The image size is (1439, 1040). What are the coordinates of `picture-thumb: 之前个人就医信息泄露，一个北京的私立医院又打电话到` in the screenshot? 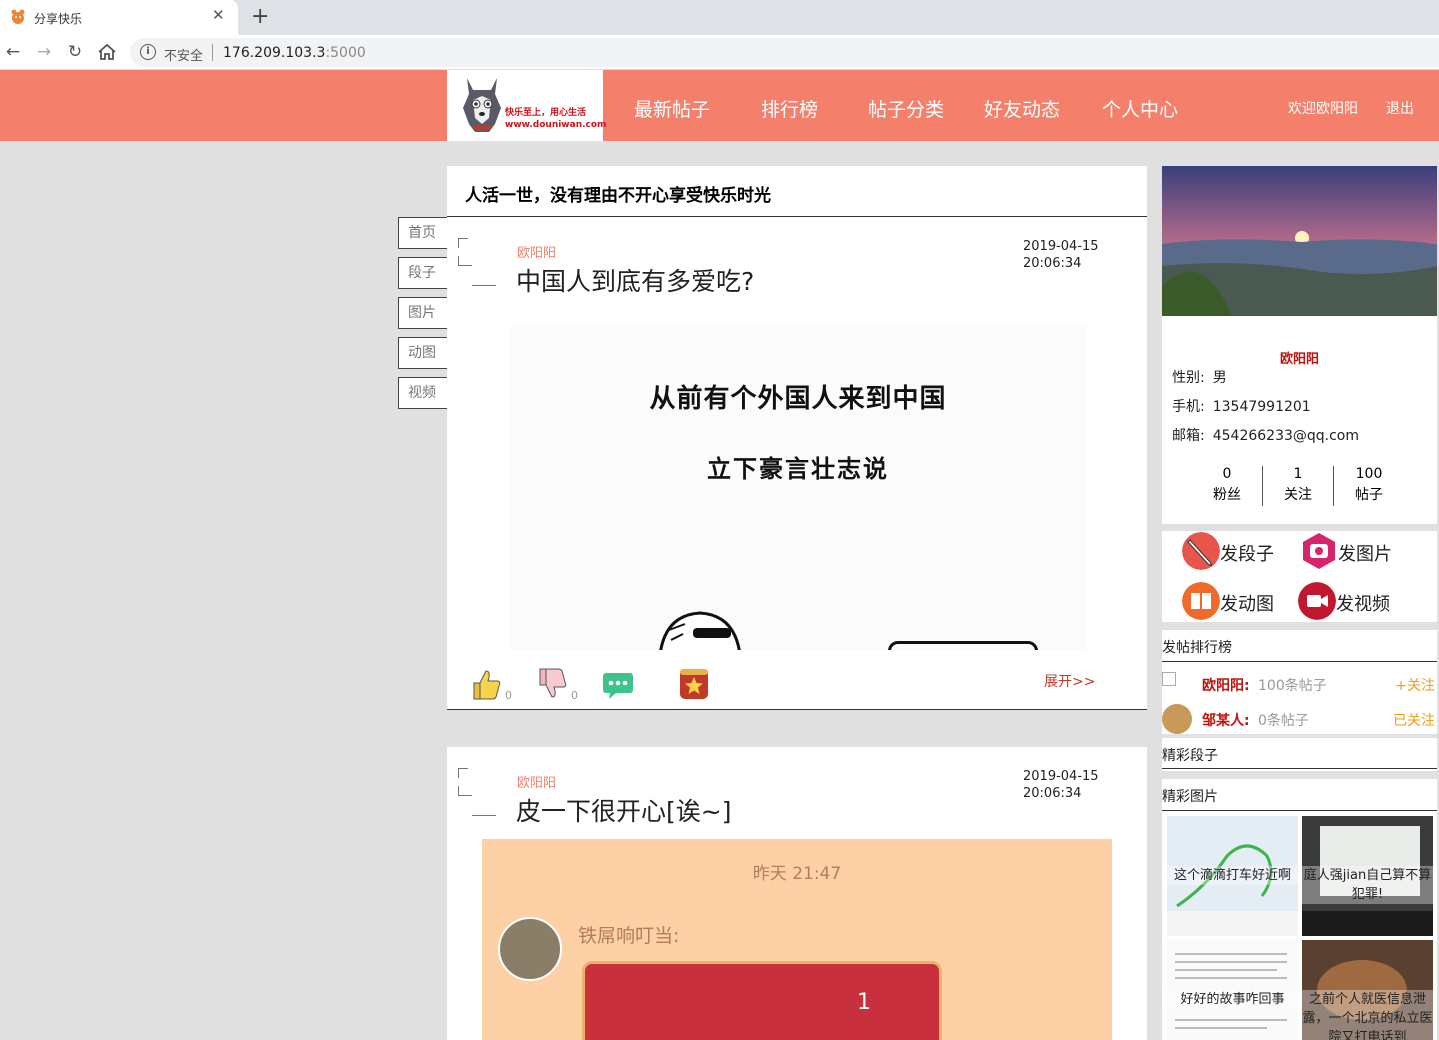 It's located at (1367, 990).